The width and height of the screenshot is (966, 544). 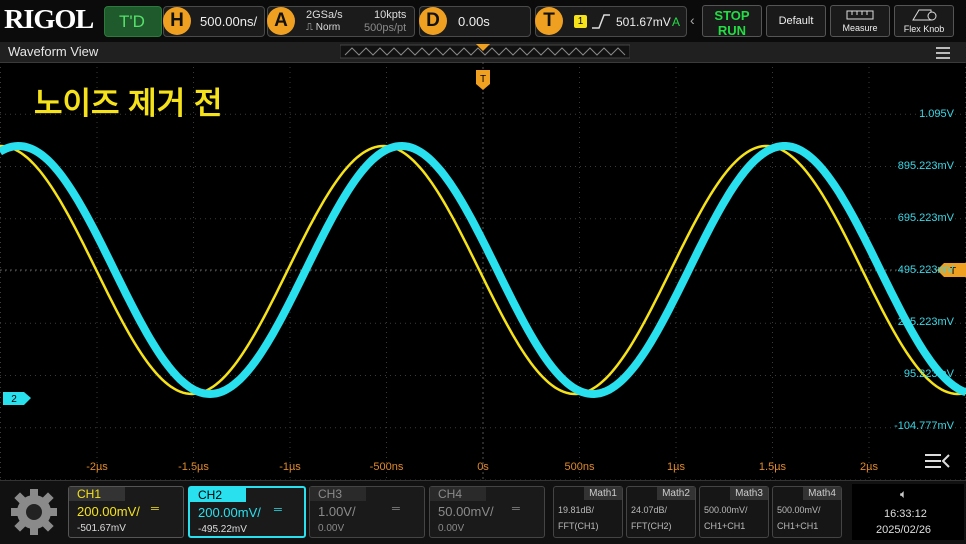 I want to click on status-panel: 🔈︎ 16:33:12 2025/02/26, so click(x=908, y=512).